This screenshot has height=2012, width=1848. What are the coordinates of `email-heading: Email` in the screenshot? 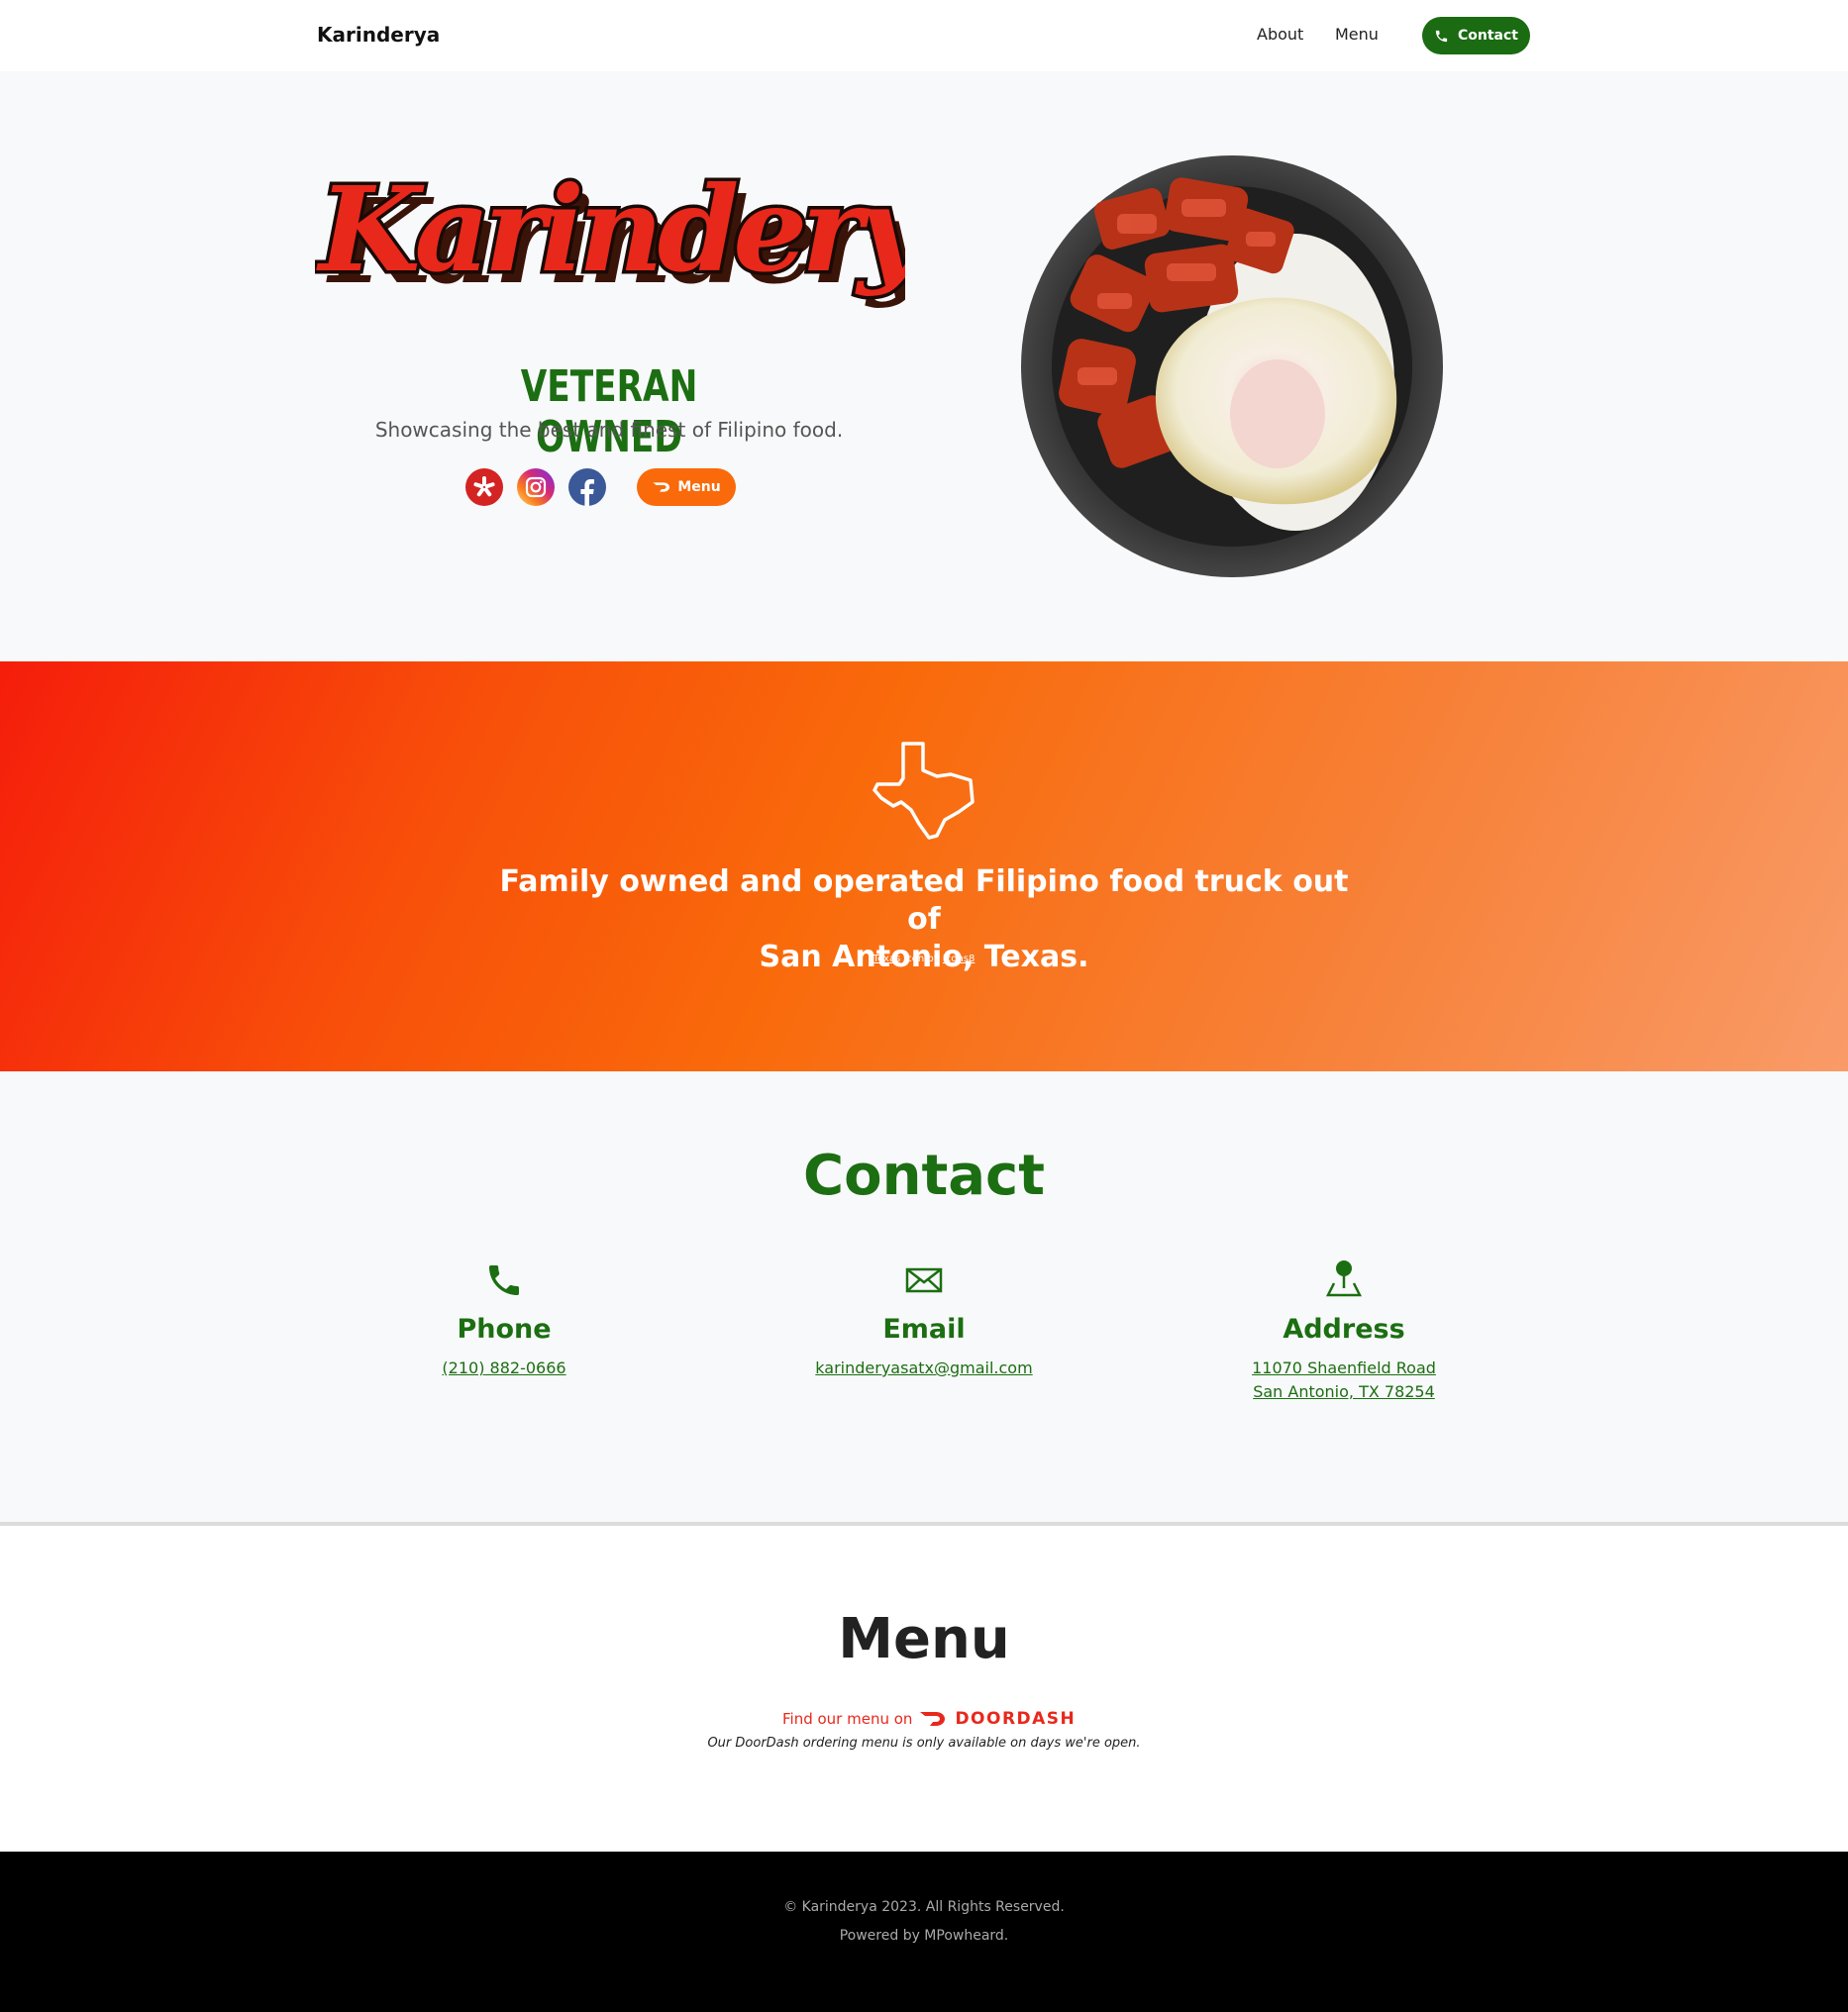 It's located at (924, 1329).